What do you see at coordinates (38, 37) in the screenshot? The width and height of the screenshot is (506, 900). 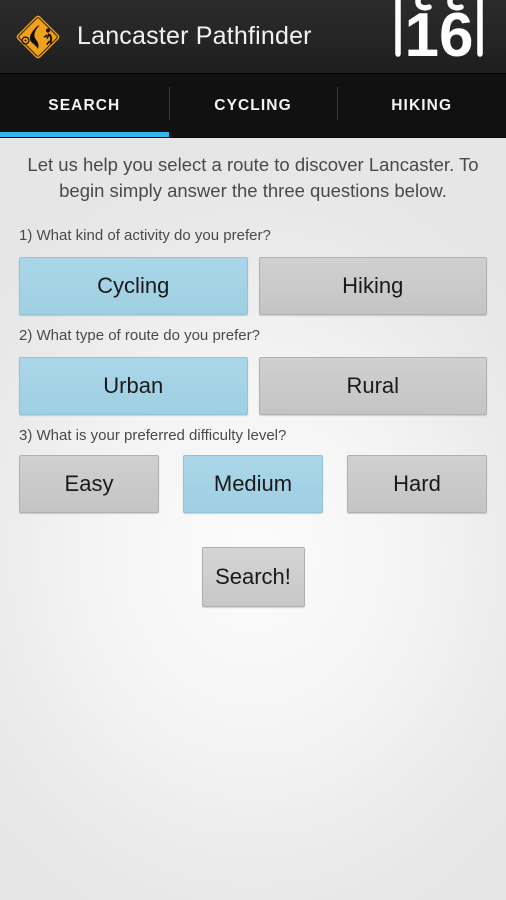 I see `pathfinder-diamond-sign-icon` at bounding box center [38, 37].